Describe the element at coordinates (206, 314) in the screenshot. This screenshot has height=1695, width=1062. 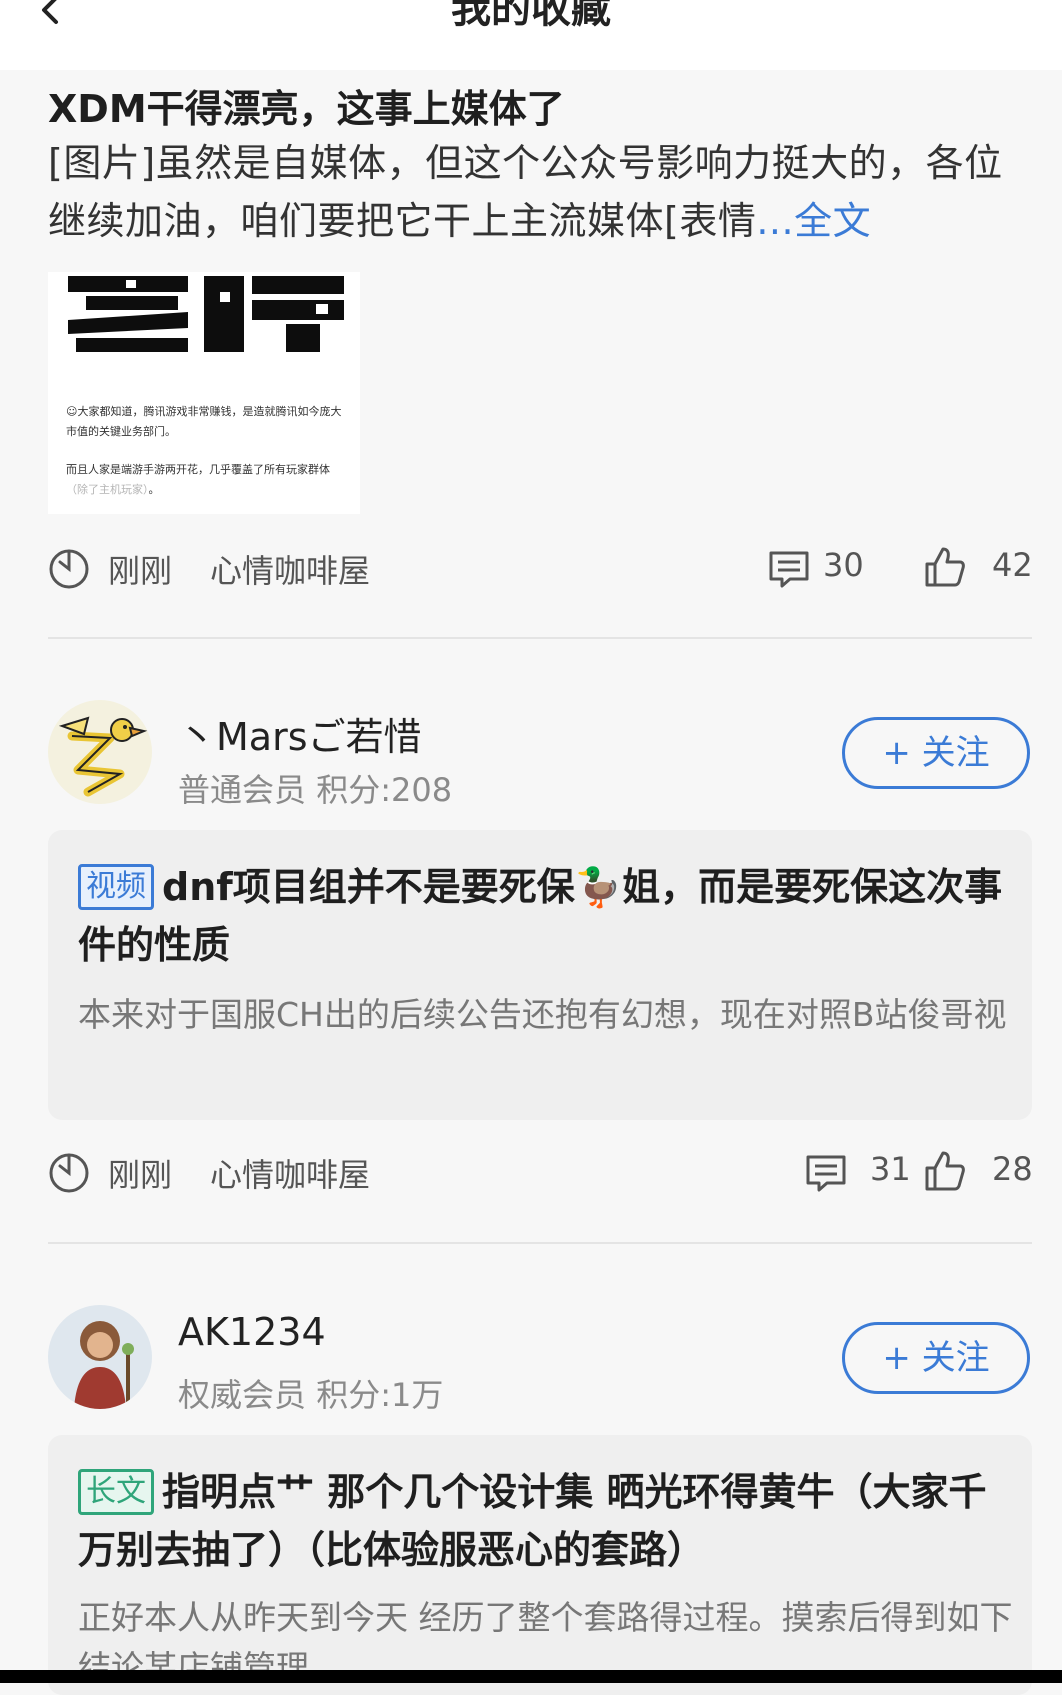
I see `chaping-logo-image` at that location.